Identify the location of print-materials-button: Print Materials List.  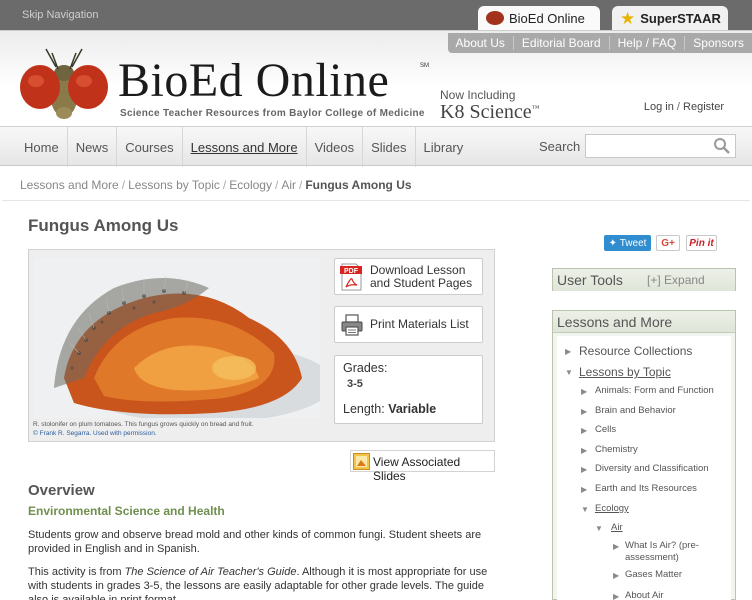
(408, 324).